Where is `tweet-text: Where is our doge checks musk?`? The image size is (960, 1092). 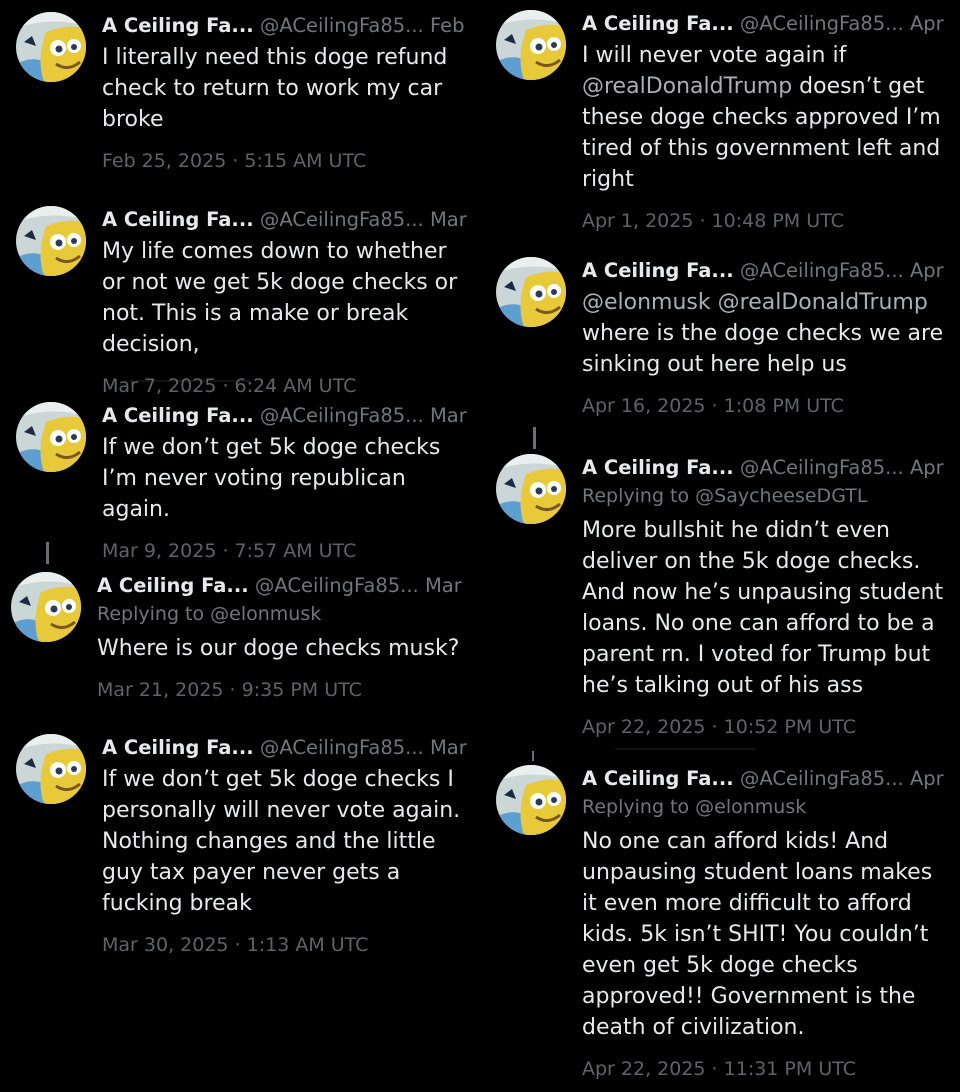 tweet-text: Where is our doge checks musk? is located at coordinates (278, 648).